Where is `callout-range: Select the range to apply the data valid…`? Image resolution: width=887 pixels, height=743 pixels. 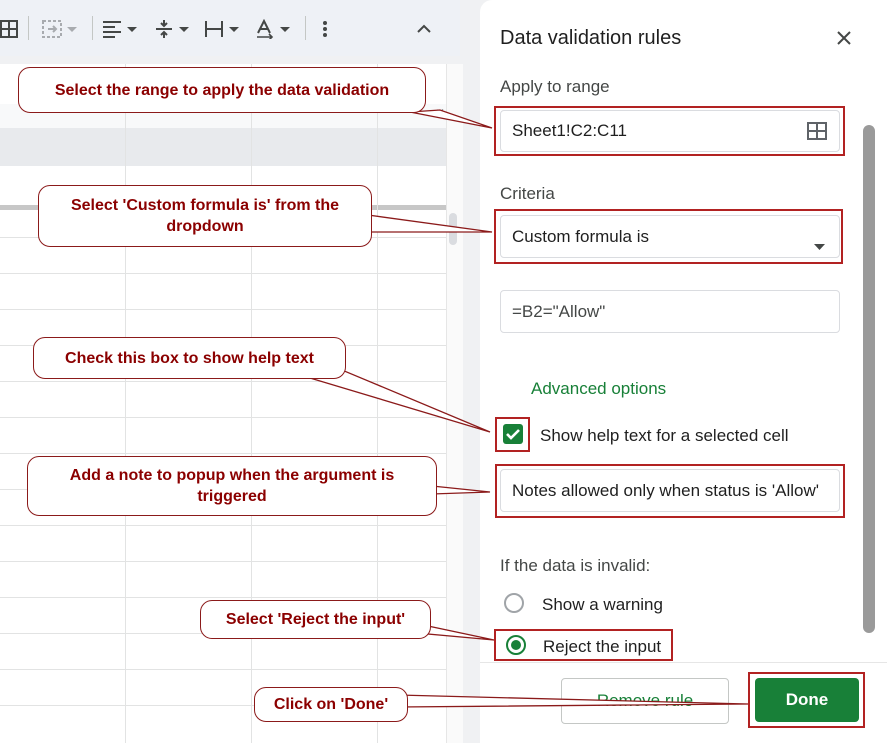 callout-range: Select the range to apply the data valid… is located at coordinates (222, 90).